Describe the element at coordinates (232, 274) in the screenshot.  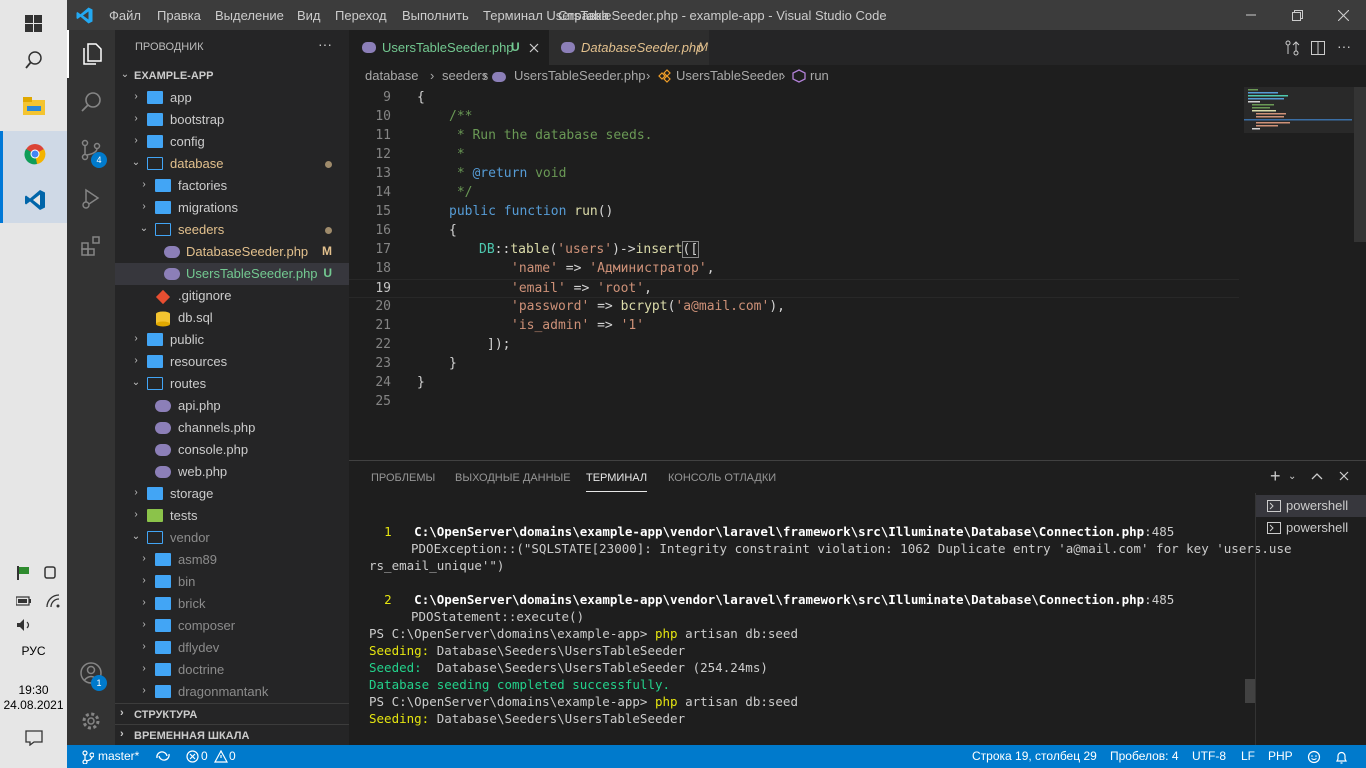
I see `tree-file-userstableseeder: UsersTableSeeder.php U` at that location.